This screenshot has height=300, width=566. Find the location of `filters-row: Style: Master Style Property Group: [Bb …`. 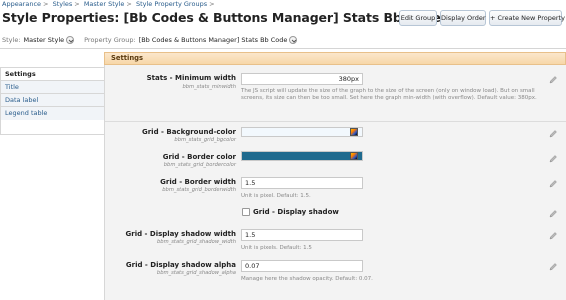

filters-row: Style: Master Style Property Group: [Bb … is located at coordinates (154, 40).